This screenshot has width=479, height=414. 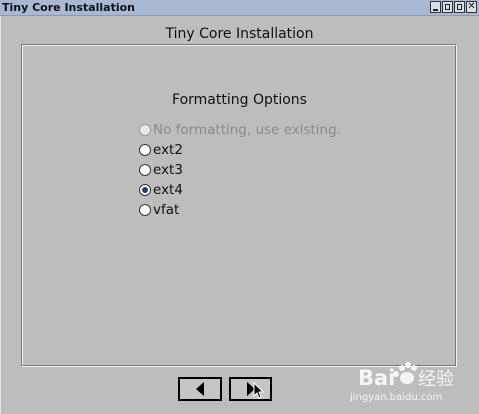 I want to click on radio-ext4, so click(x=145, y=190).